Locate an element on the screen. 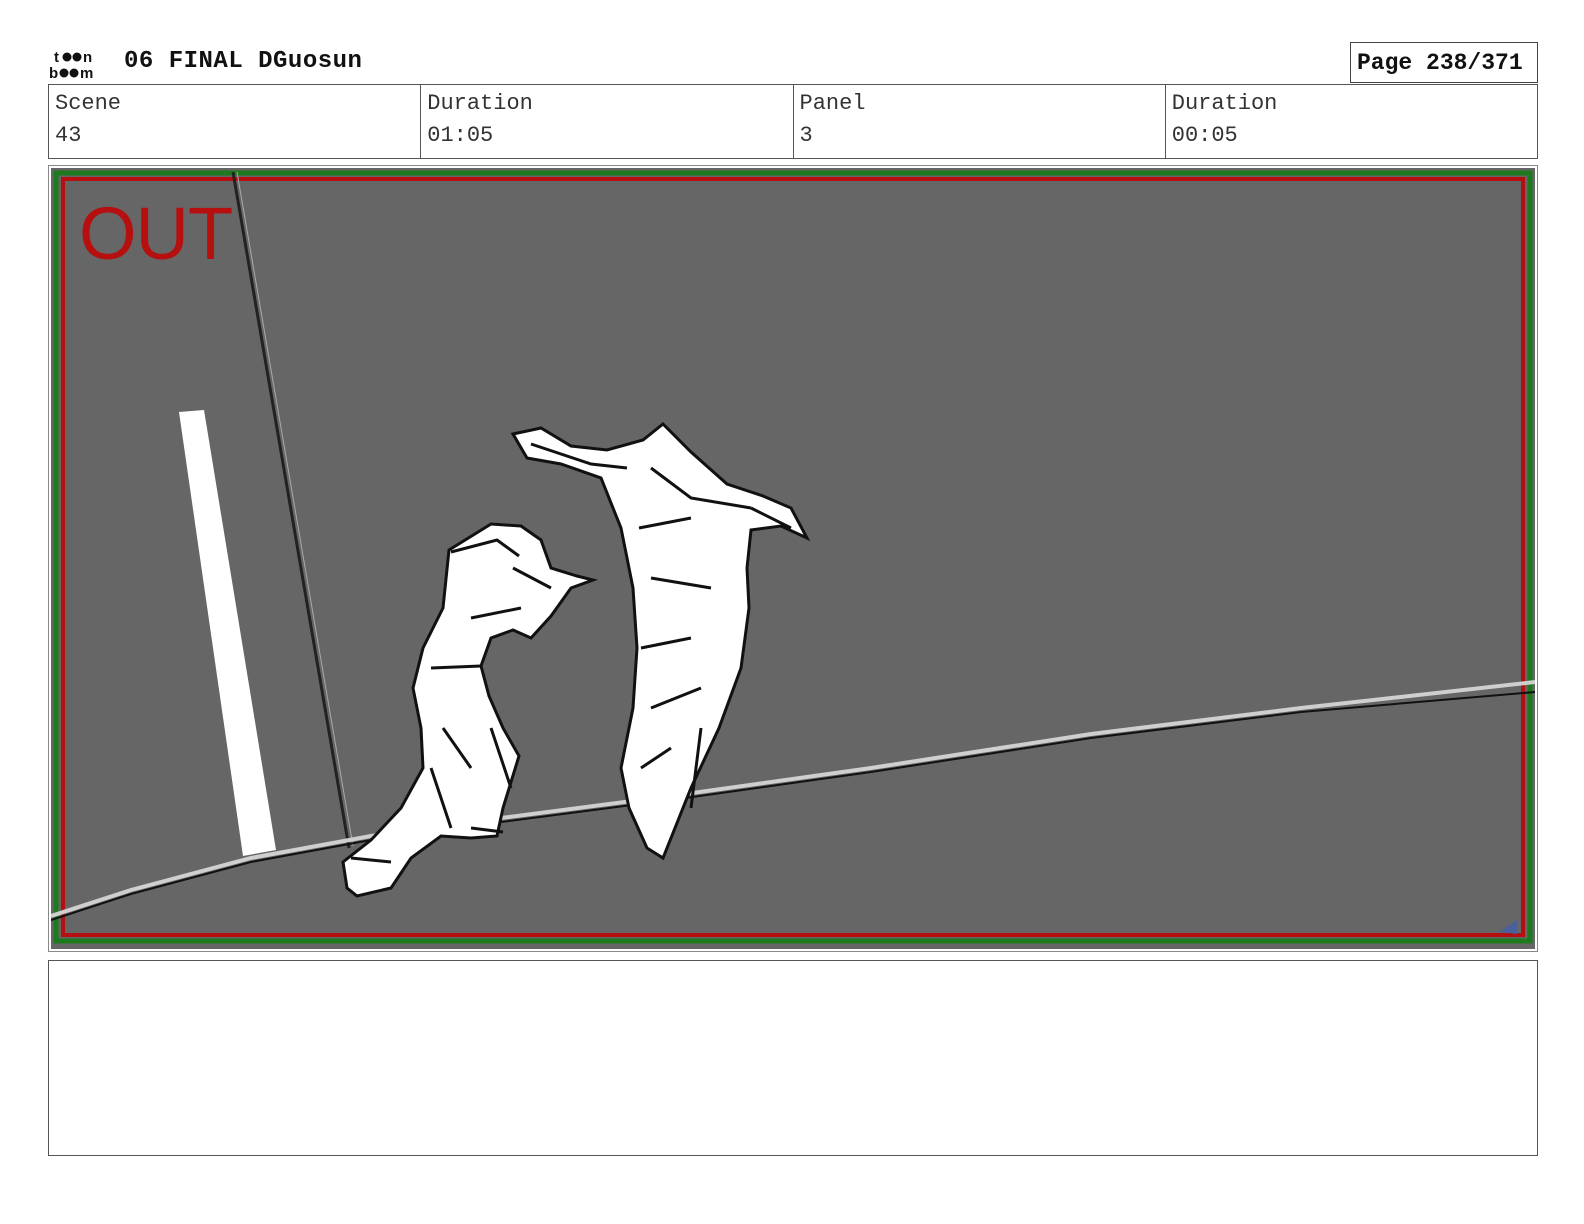 Image resolution: width=1584 pixels, height=1224 pixels. toon-boom-logo-icon: t n b m is located at coordinates (71, 64).